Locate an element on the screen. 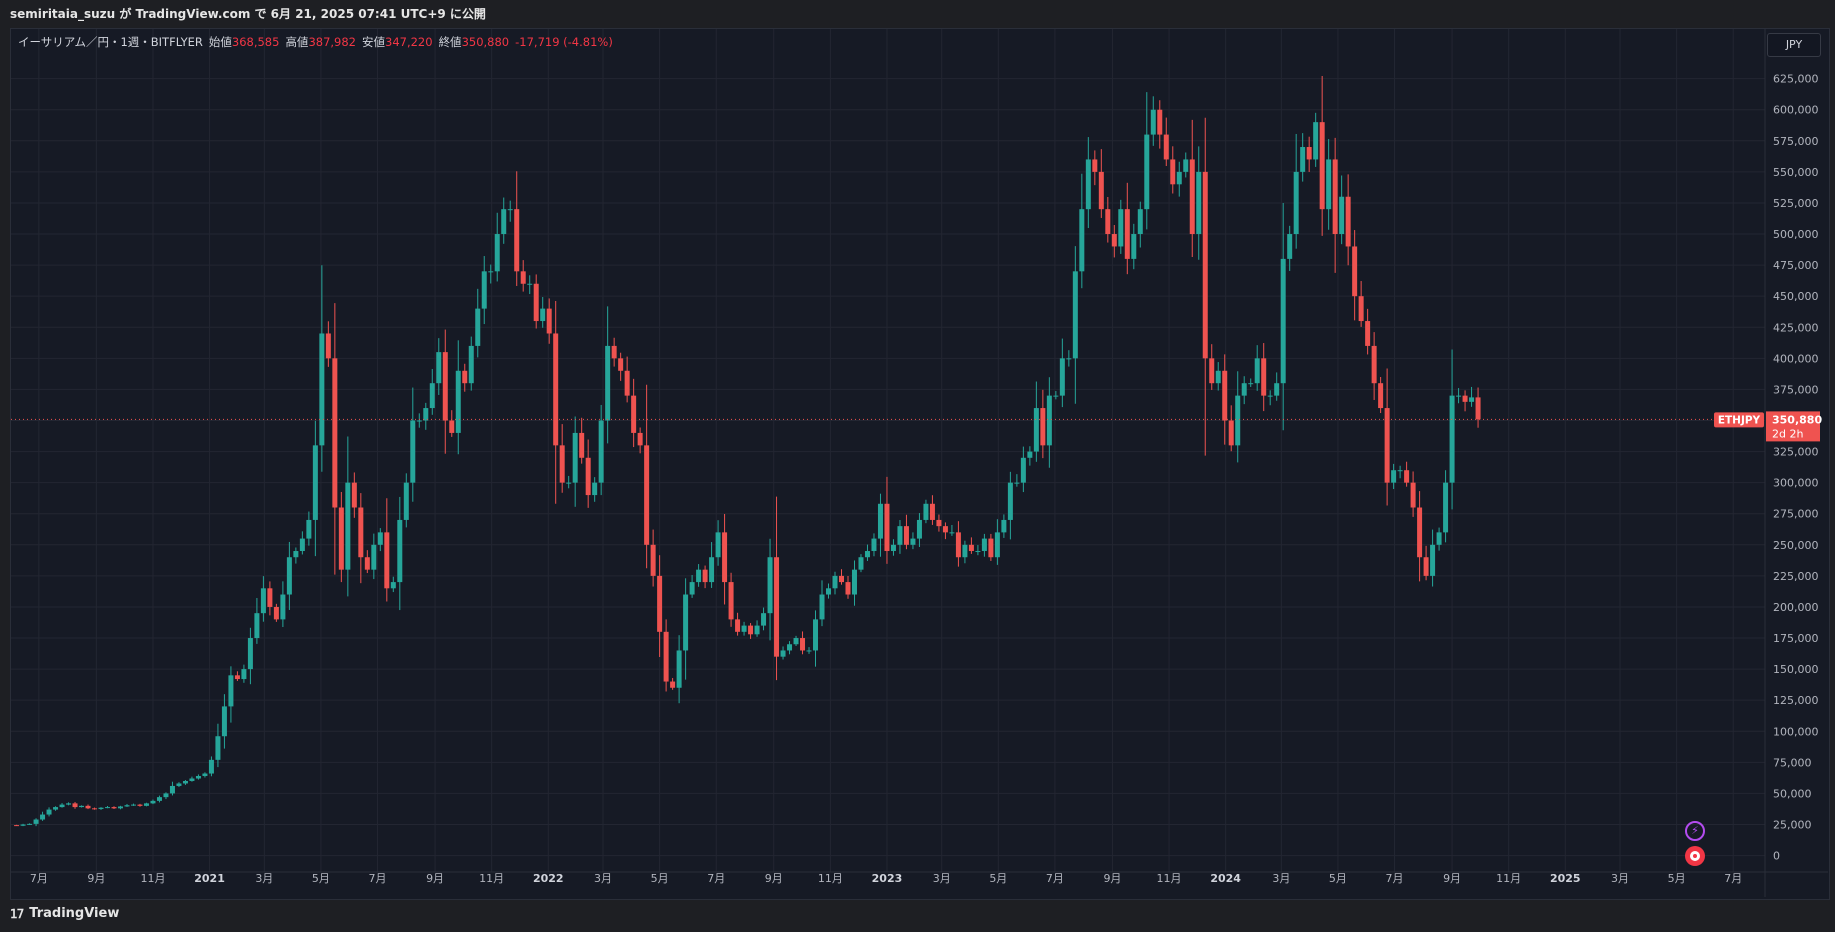 The image size is (1835, 932). y-tick-label: 75,000 is located at coordinates (1792, 762).